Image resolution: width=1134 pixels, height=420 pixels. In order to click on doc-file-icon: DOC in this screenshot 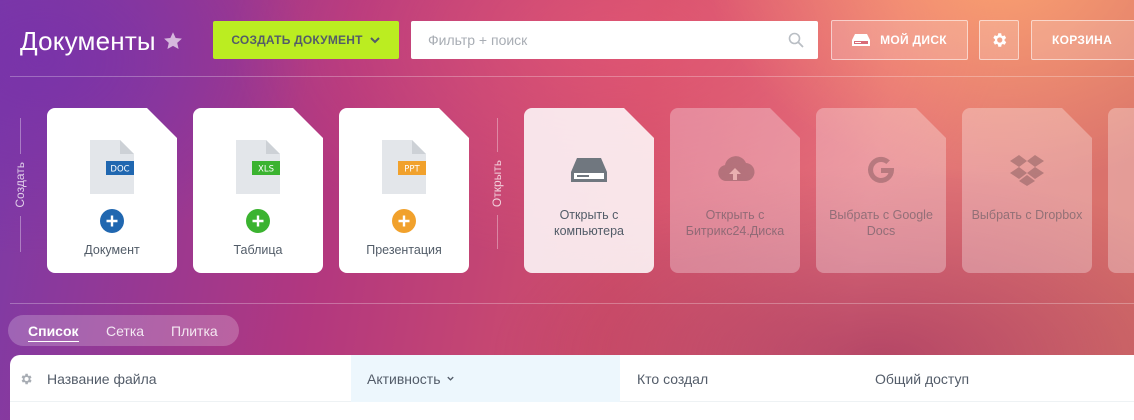, I will do `click(112, 167)`.